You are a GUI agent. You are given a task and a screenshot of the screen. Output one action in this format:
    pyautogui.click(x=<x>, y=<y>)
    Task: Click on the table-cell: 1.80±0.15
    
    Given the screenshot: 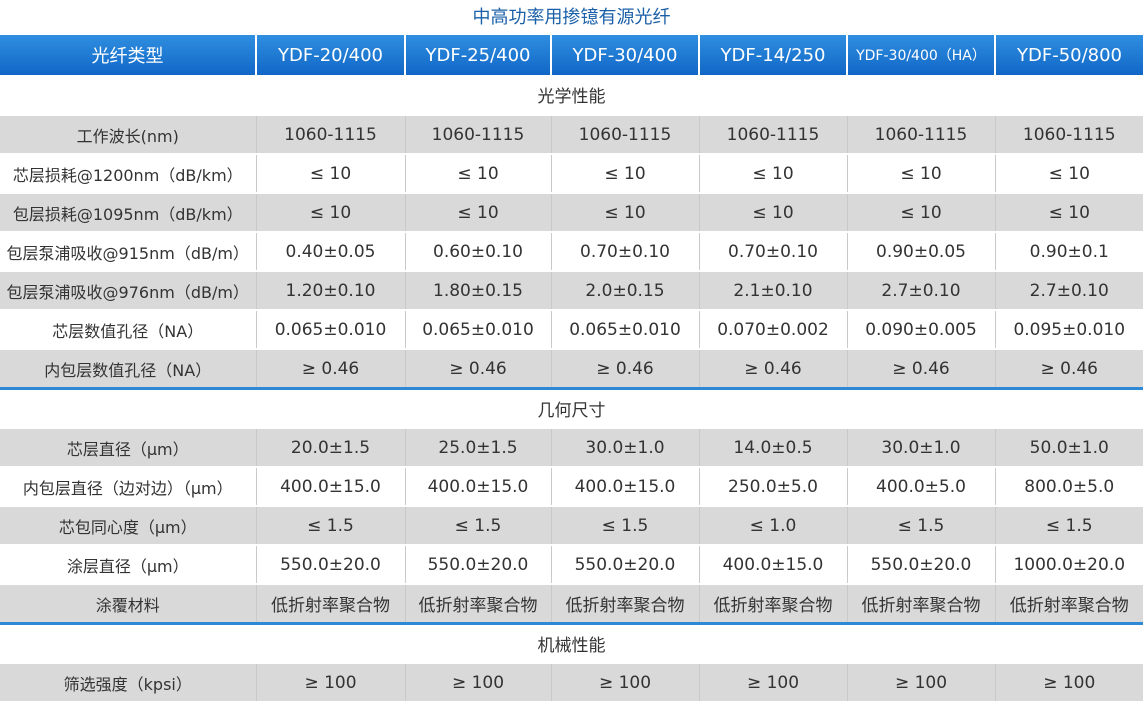 What is the action you would take?
    pyautogui.click(x=477, y=290)
    